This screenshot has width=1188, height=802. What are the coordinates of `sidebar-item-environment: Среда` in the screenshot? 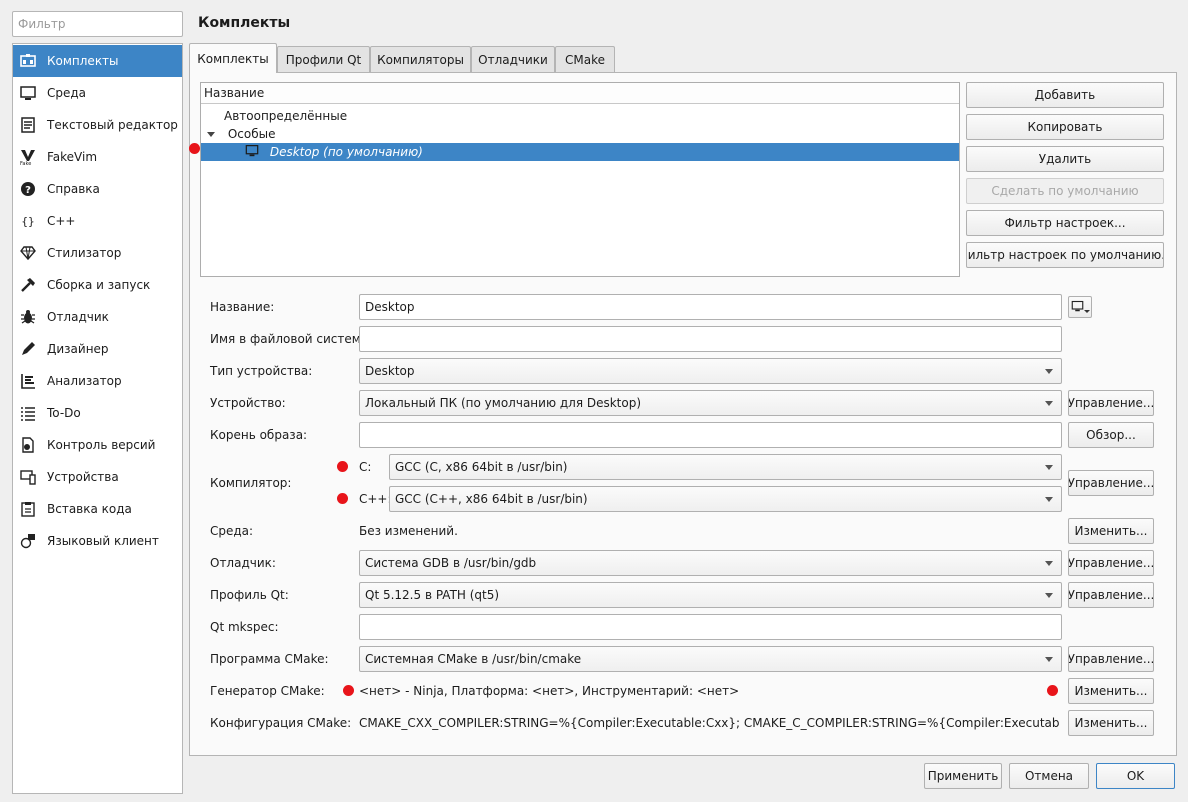 It's located at (97, 93).